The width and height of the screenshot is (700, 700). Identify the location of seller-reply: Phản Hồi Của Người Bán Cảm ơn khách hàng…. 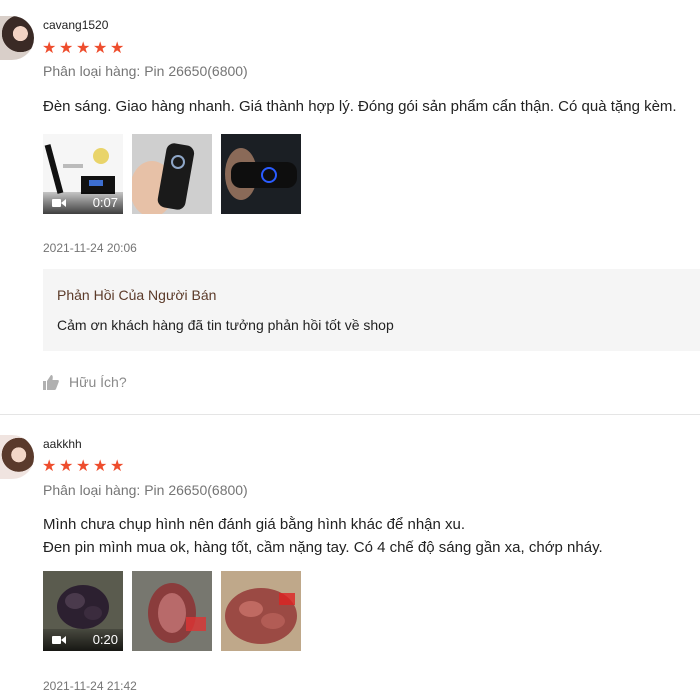
(371, 310).